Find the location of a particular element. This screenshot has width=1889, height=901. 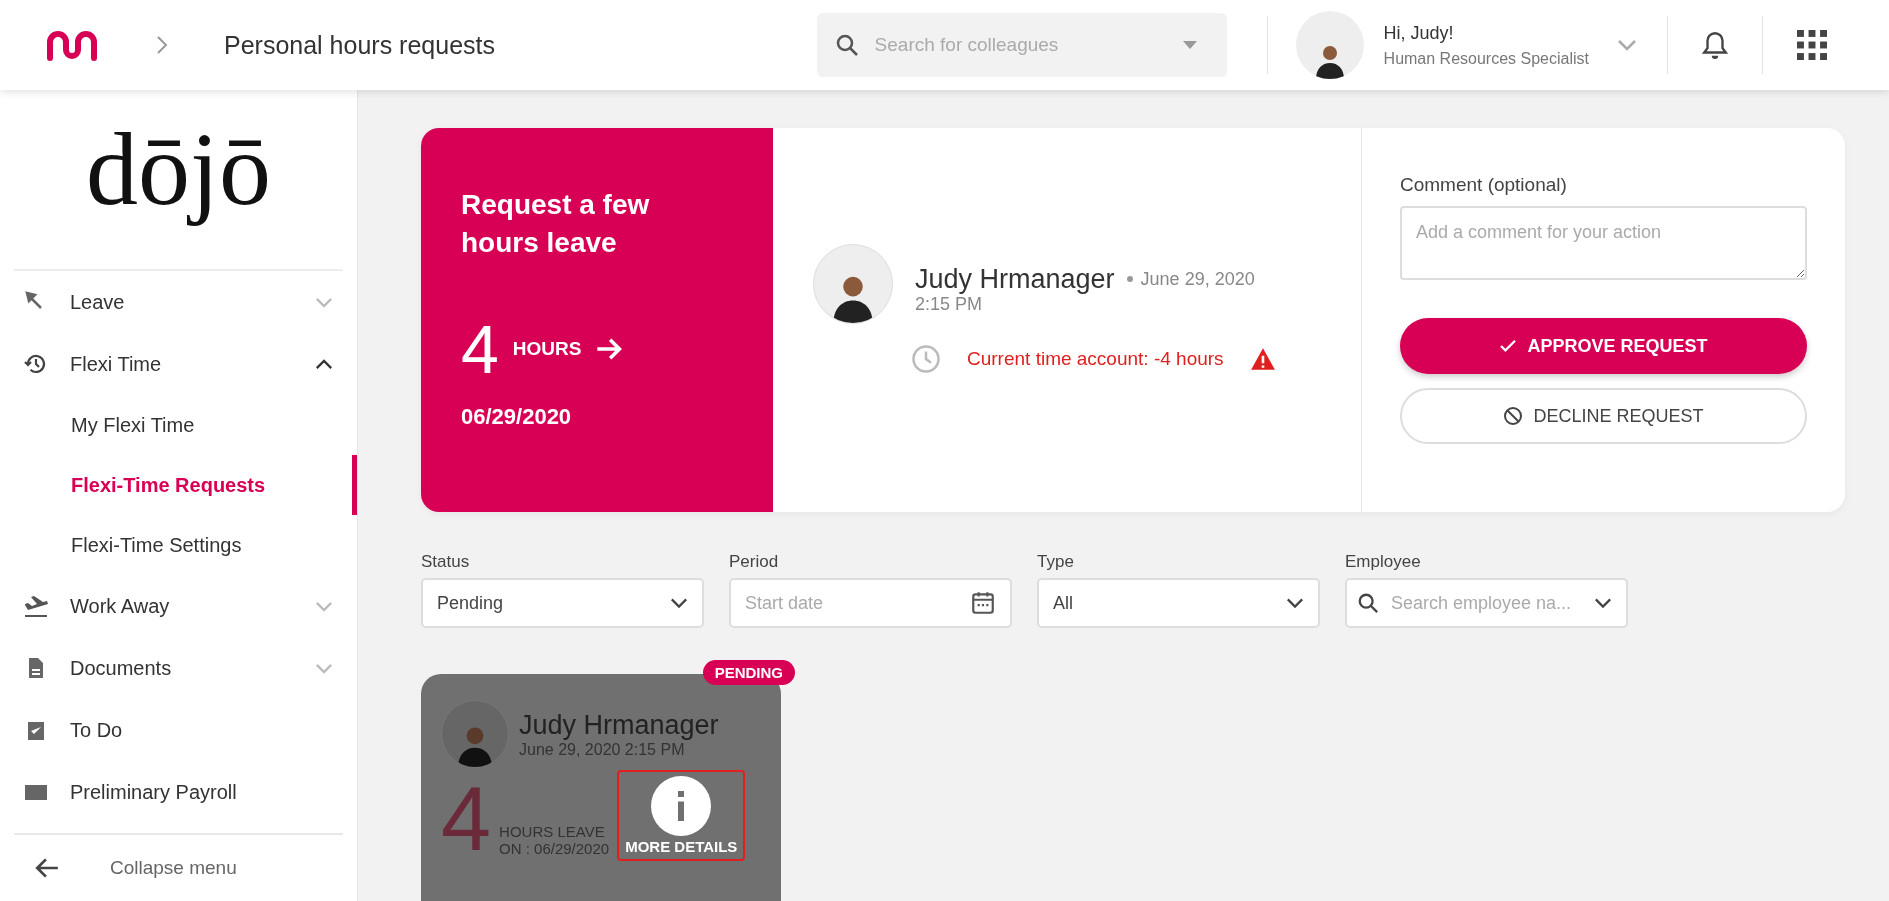

request-time: 2:15 PM is located at coordinates (949, 304).